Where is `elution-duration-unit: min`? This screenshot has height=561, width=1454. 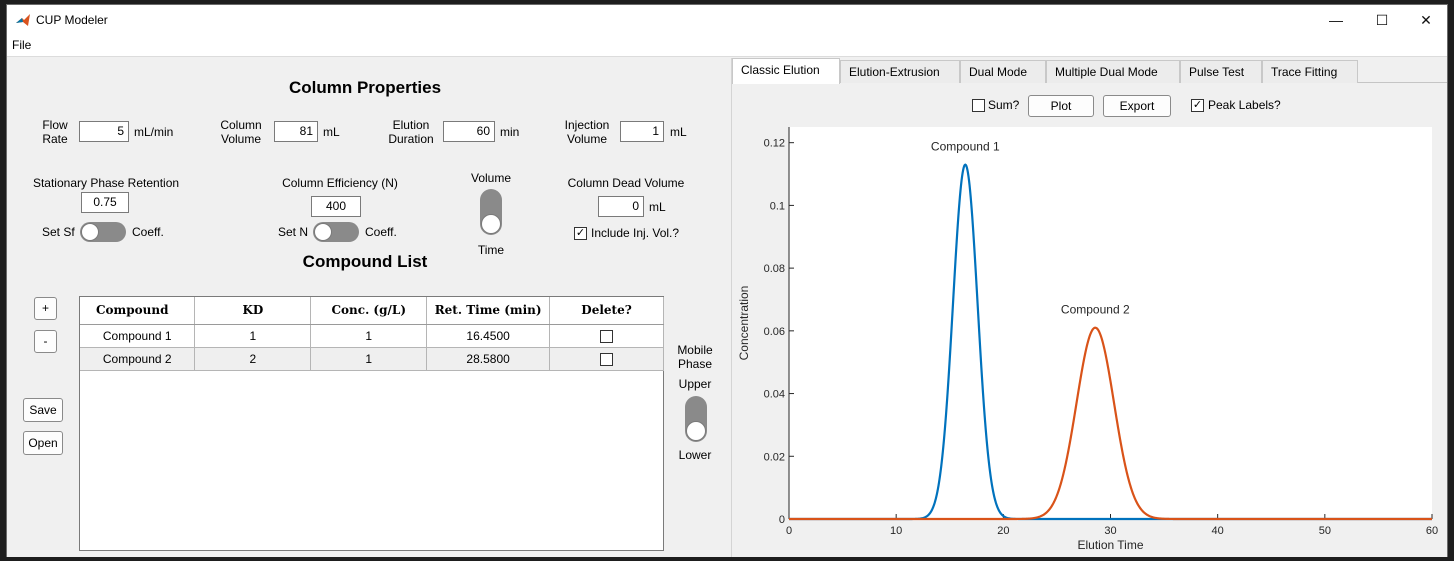
elution-duration-unit: min is located at coordinates (510, 132).